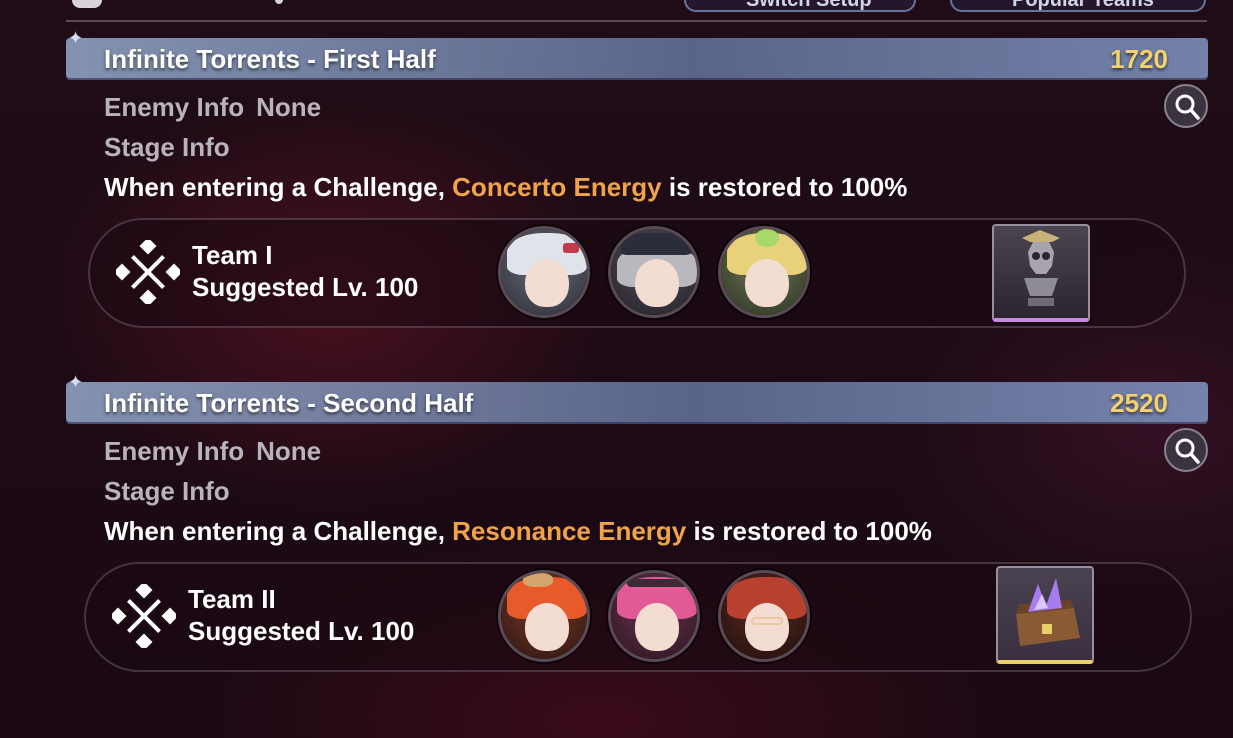 The image size is (1233, 738). Describe the element at coordinates (232, 255) in the screenshot. I see `team-name: Team I` at that location.